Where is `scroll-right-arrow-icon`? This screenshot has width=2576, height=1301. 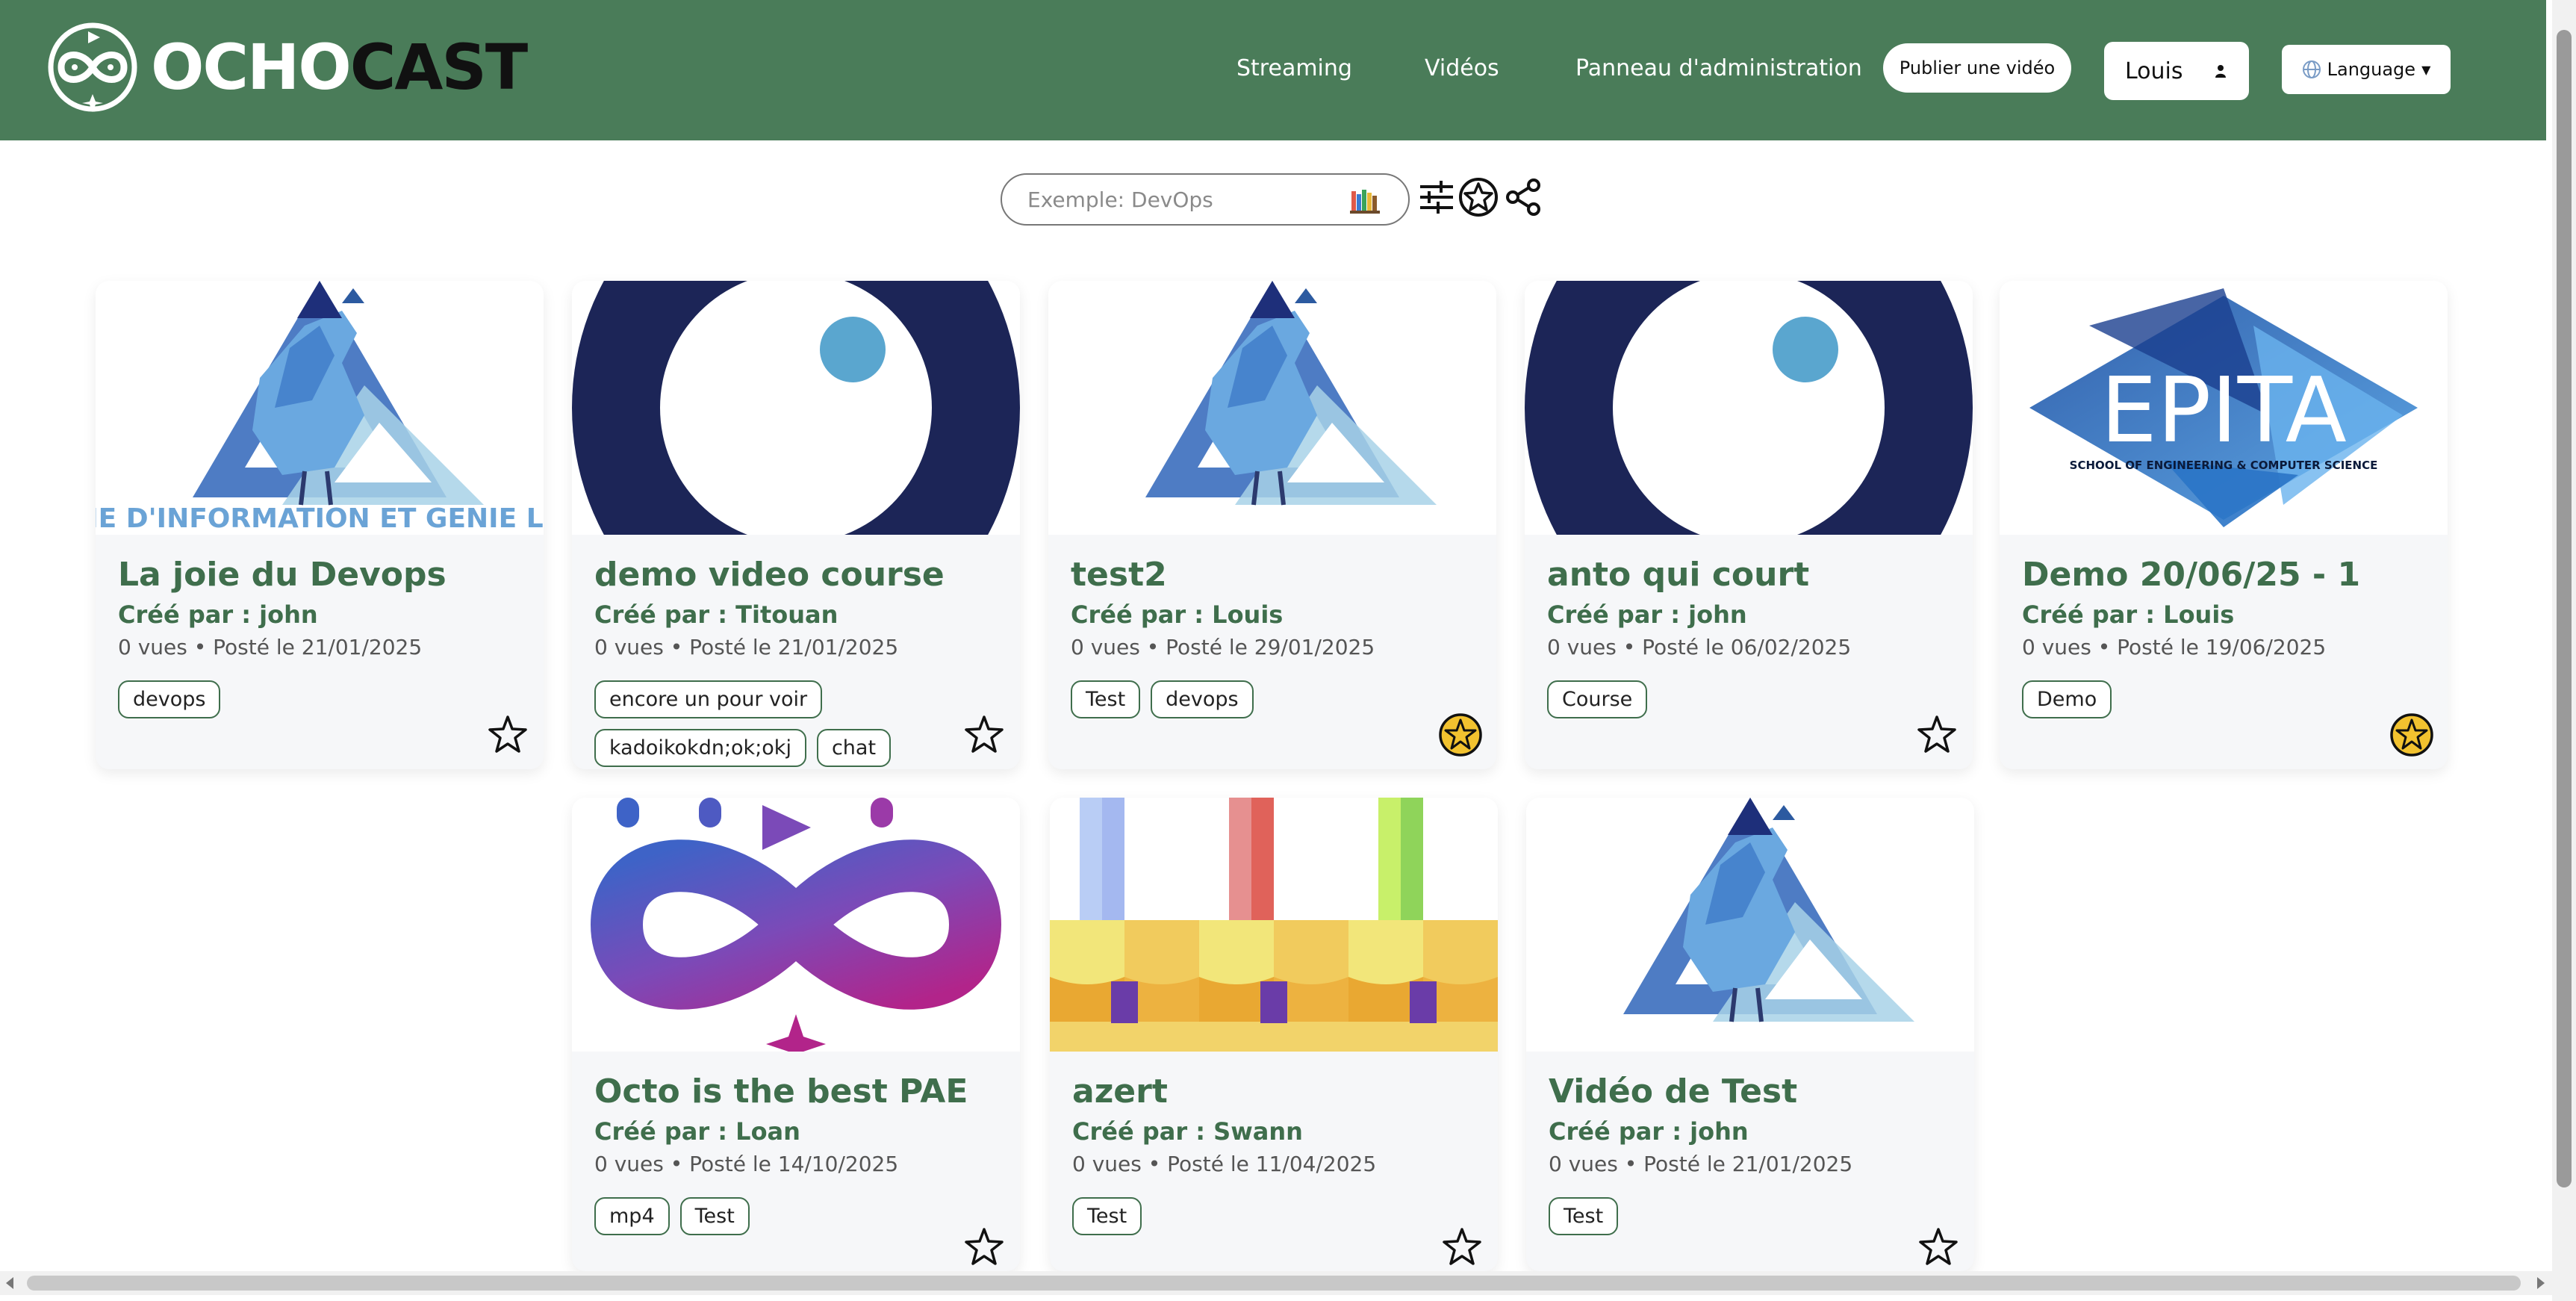
scroll-right-arrow-icon is located at coordinates (2540, 1283).